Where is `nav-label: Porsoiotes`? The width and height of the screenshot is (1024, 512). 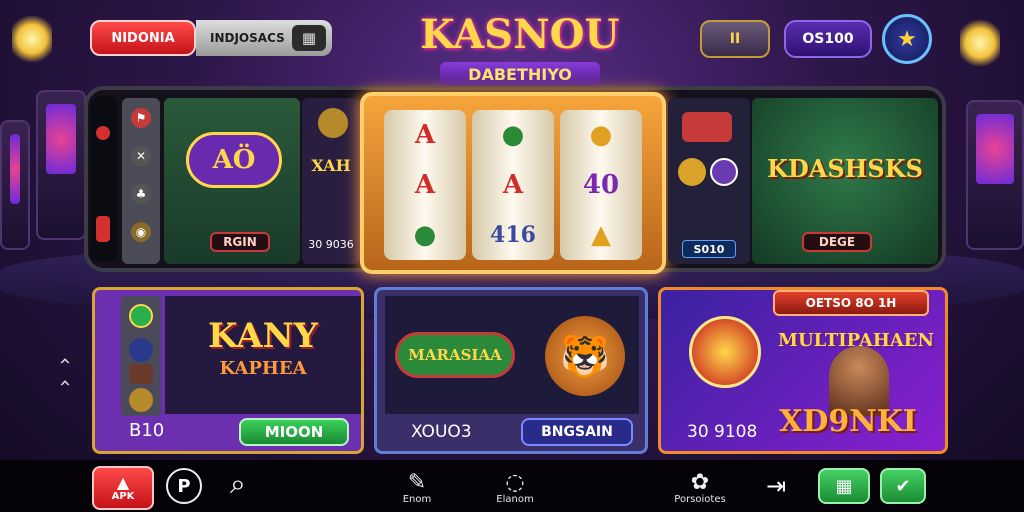 nav-label: Porsoiotes is located at coordinates (700, 499).